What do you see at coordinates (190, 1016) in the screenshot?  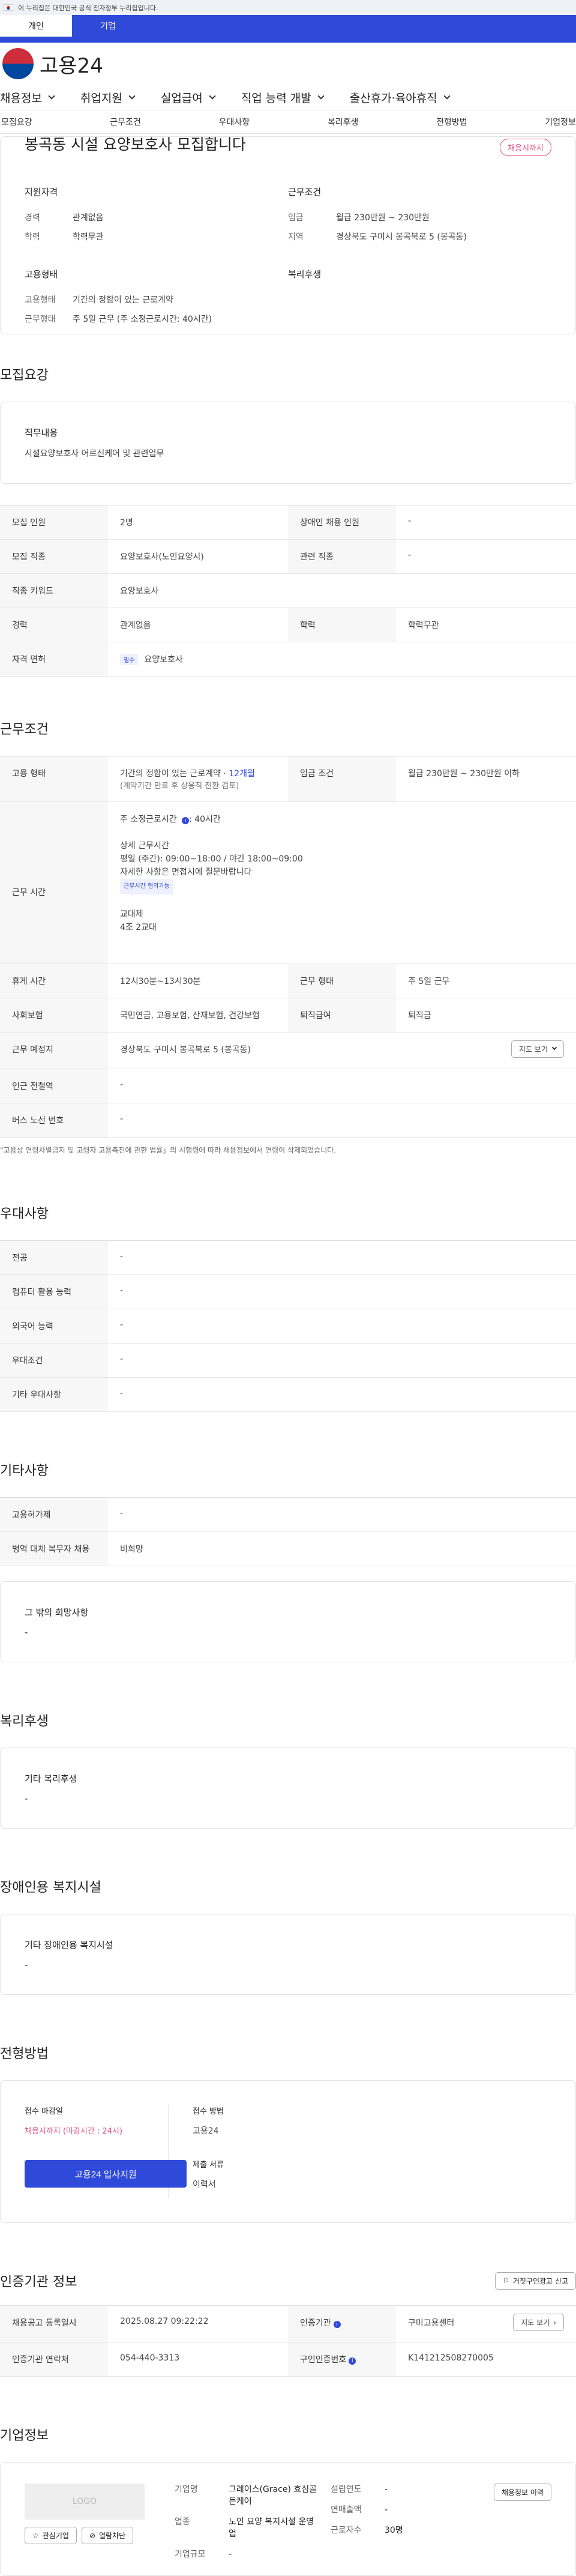 I see `row-value: 국민연금, 고용보험, 산재보험, 건강보험` at bounding box center [190, 1016].